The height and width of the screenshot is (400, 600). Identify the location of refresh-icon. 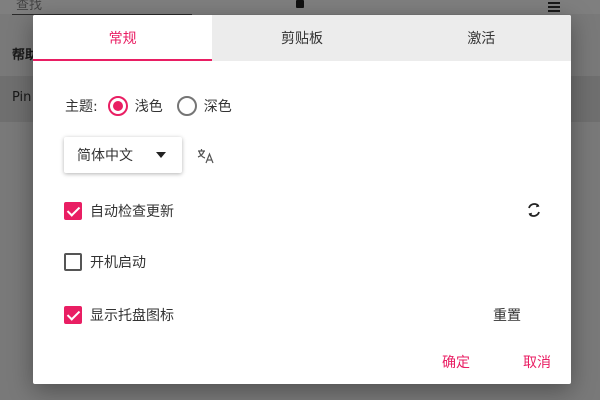
(534, 210).